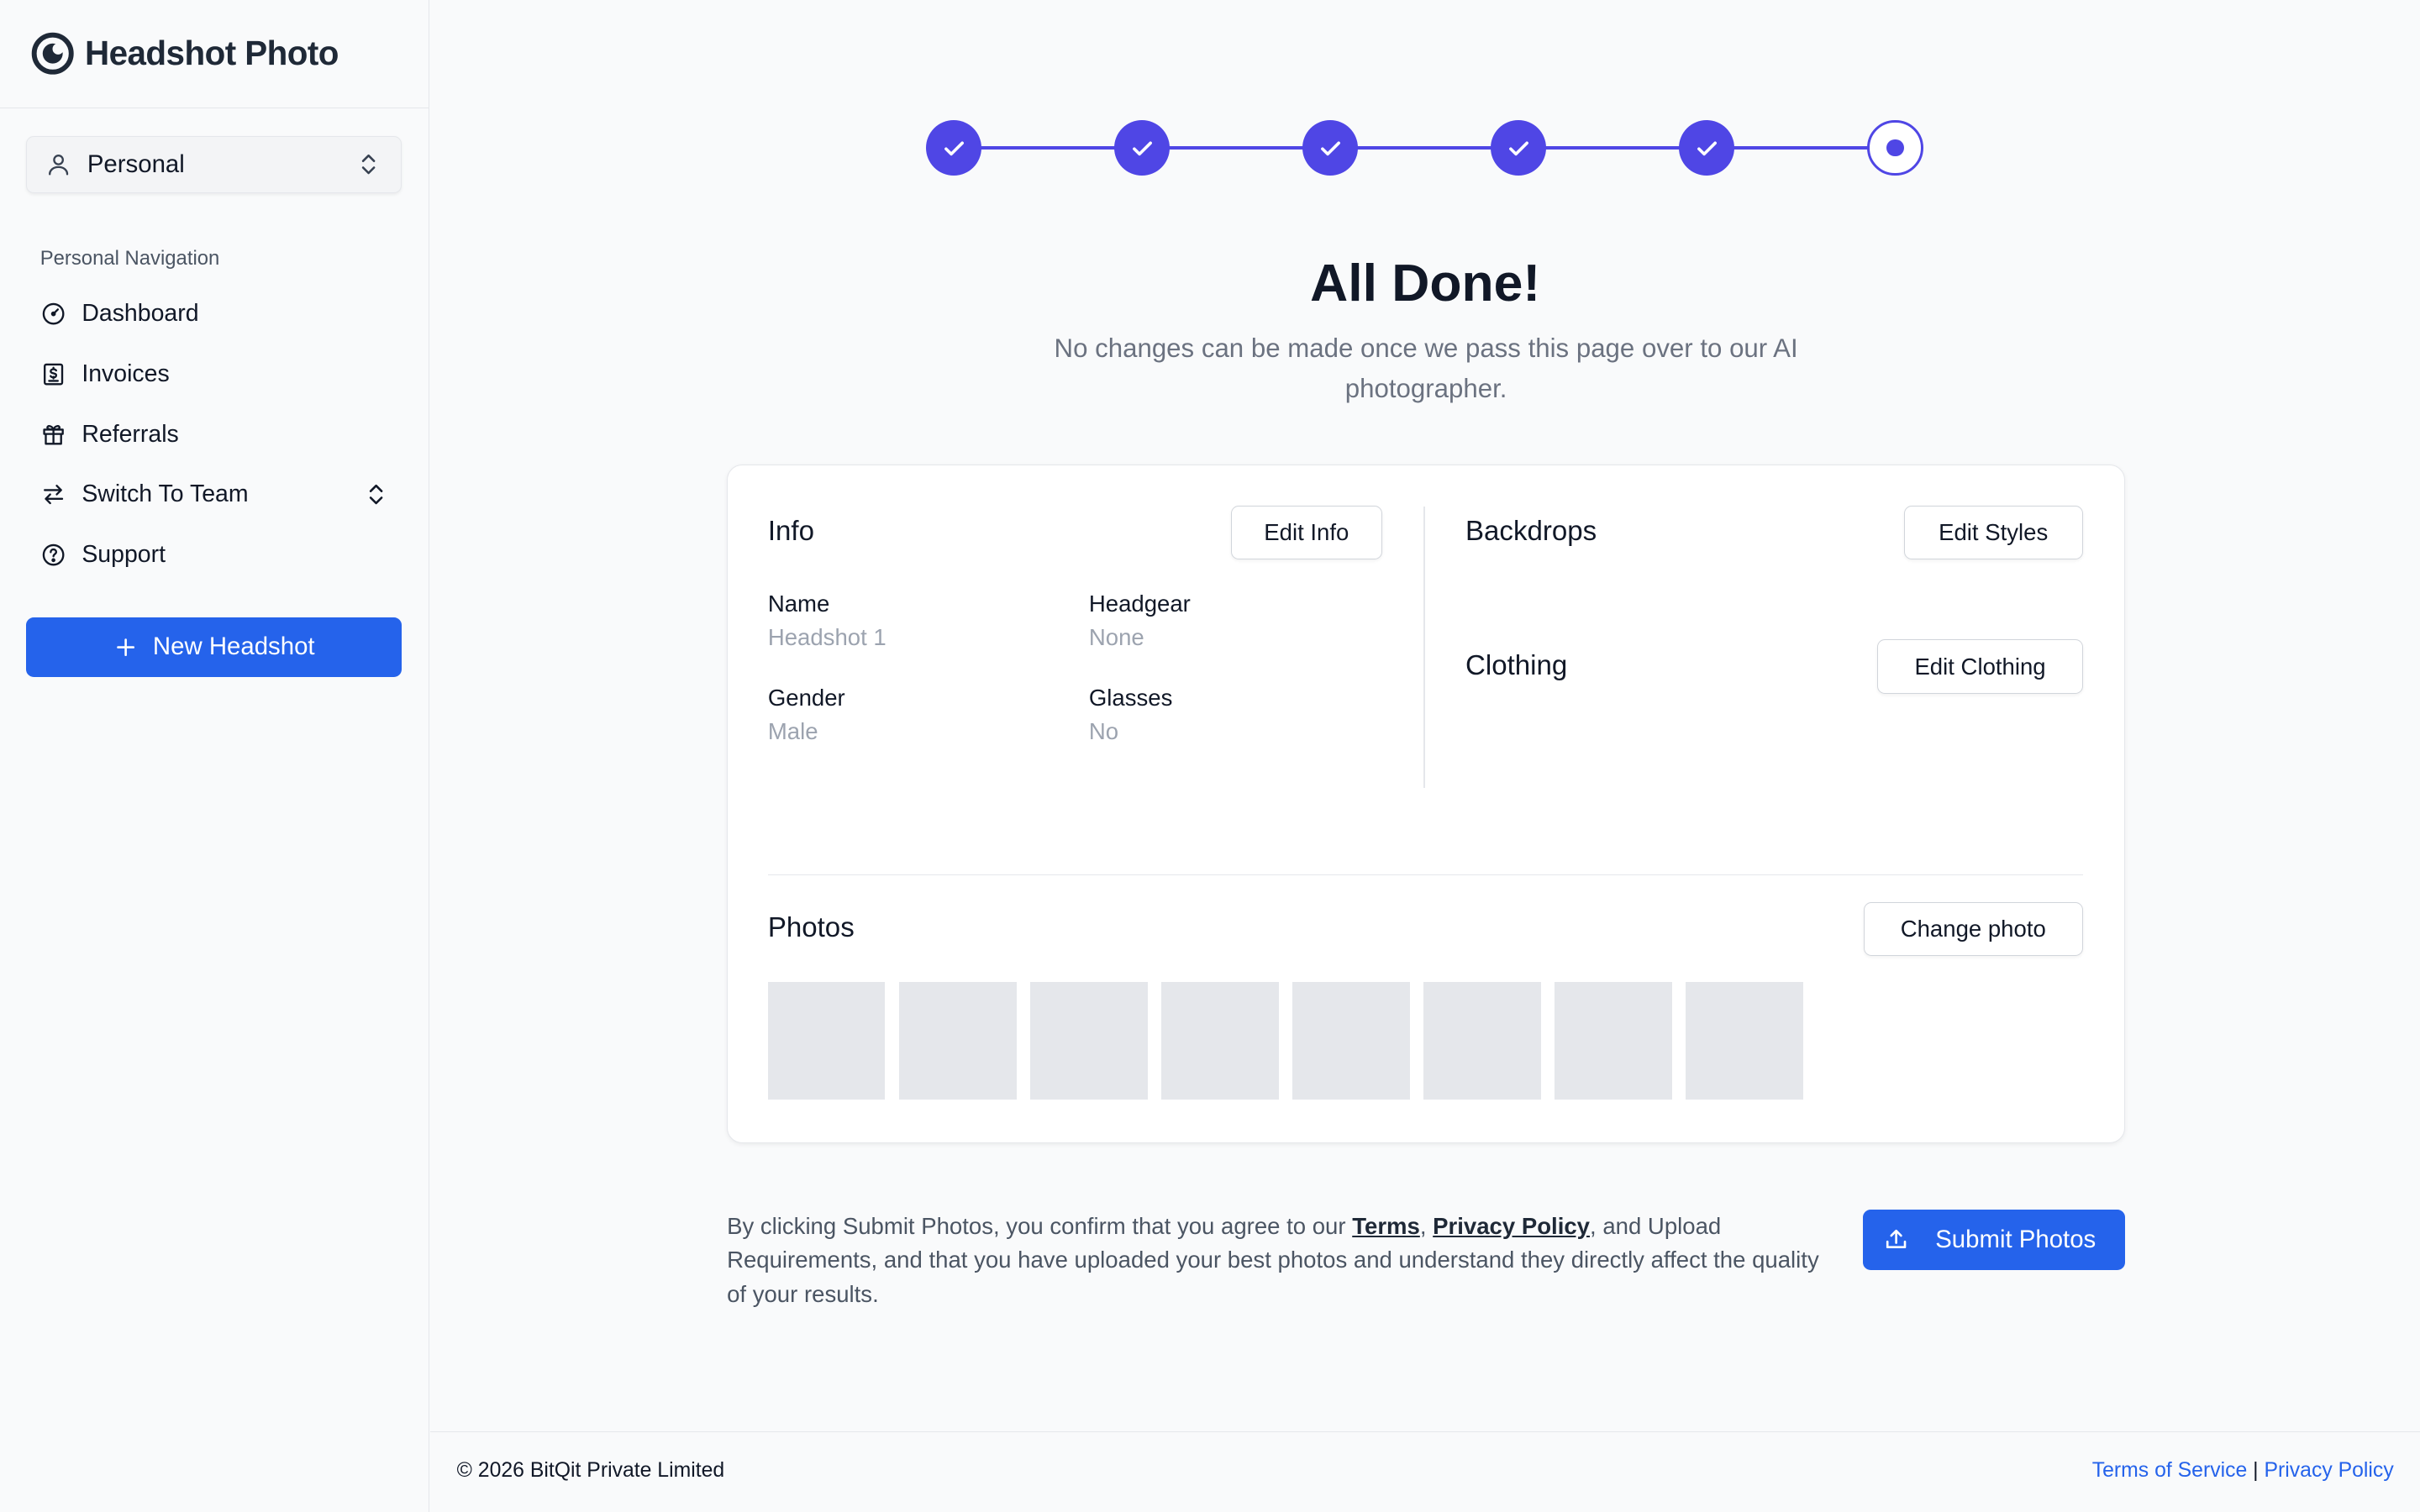  What do you see at coordinates (136, 164) in the screenshot?
I see `account-label: Personal` at bounding box center [136, 164].